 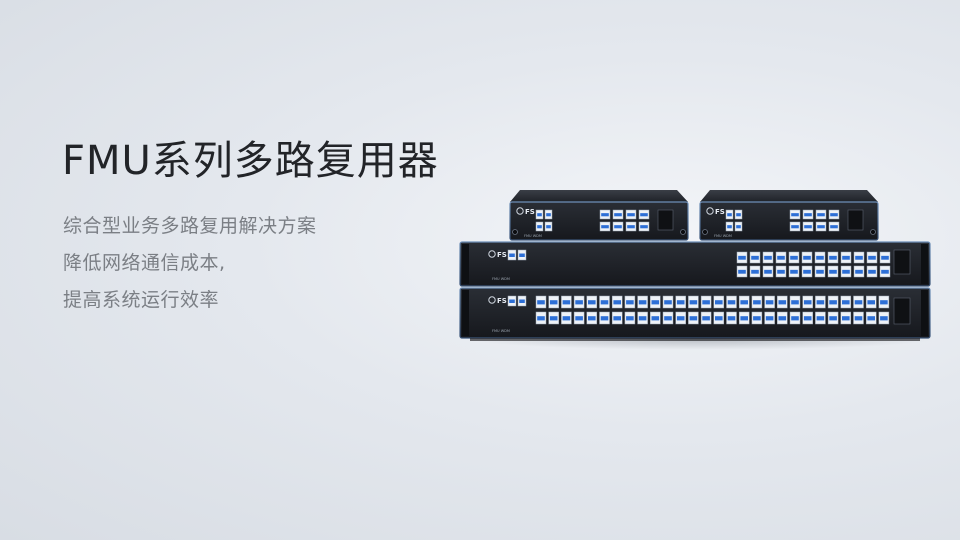 What do you see at coordinates (144, 263) in the screenshot?
I see `subtitle-line-2: 降低网络通信成本,` at bounding box center [144, 263].